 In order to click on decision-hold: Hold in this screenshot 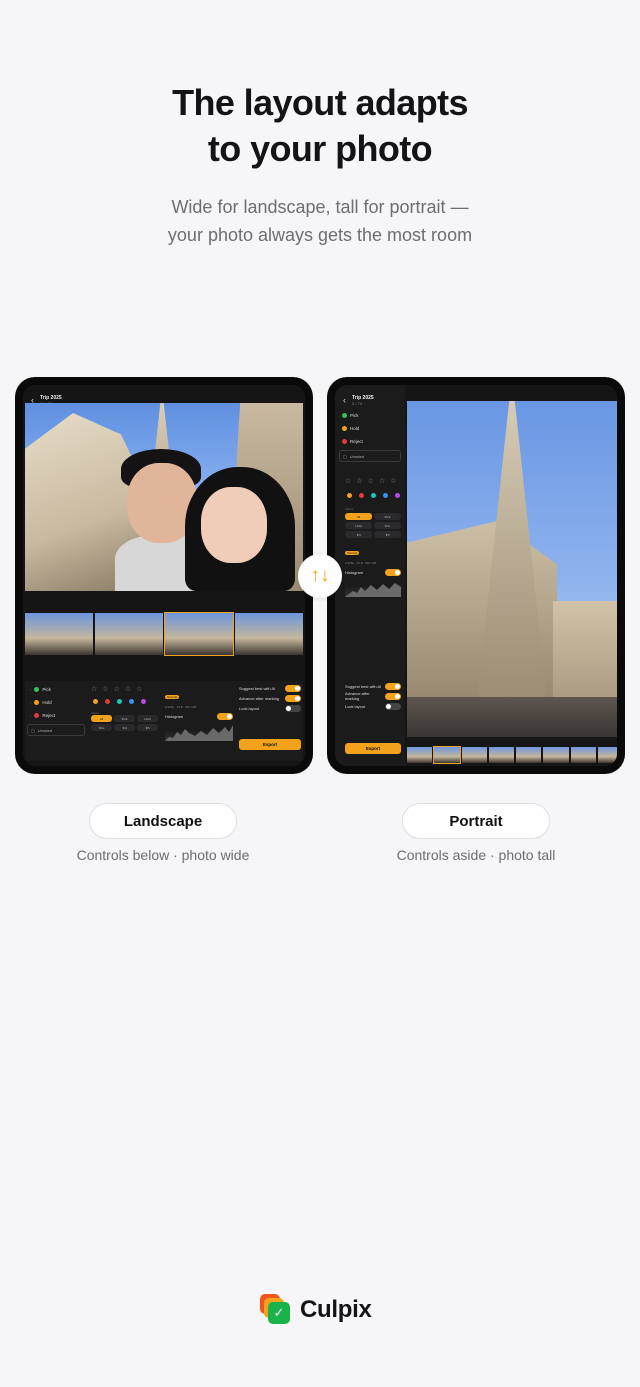, I will do `click(370, 428)`.